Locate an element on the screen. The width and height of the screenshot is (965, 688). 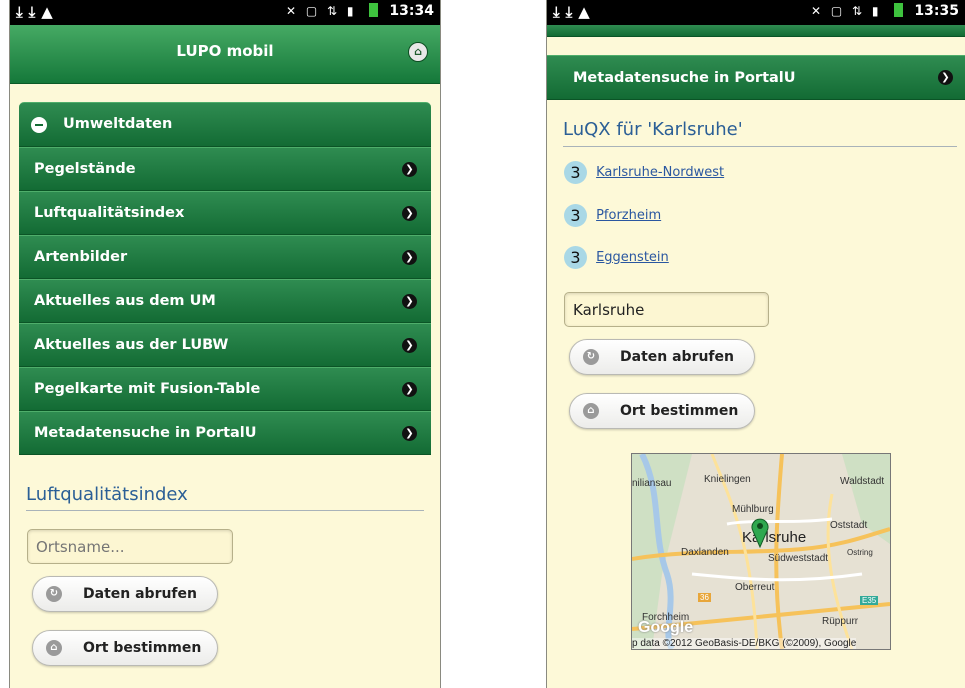
section-title: LuQX für 'Karlsruhe' is located at coordinates (653, 129).